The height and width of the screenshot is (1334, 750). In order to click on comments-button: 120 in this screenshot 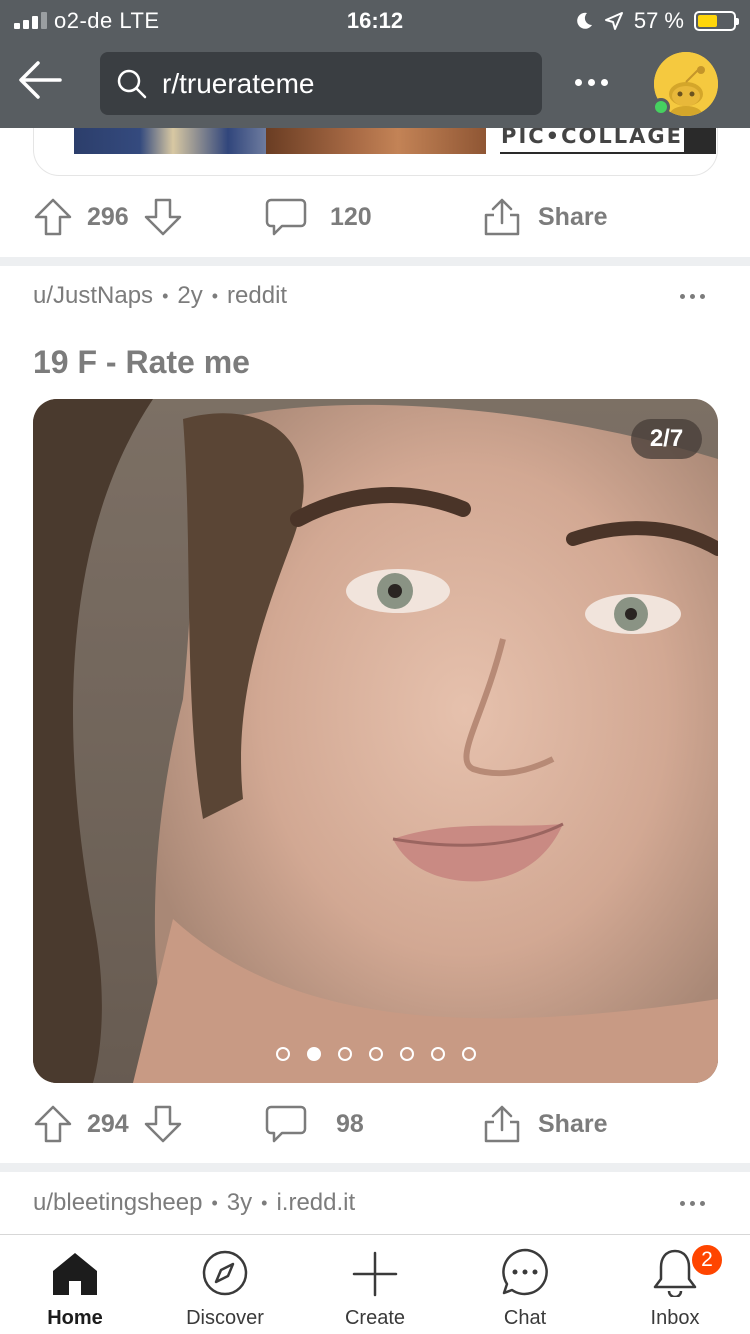, I will do `click(325, 217)`.